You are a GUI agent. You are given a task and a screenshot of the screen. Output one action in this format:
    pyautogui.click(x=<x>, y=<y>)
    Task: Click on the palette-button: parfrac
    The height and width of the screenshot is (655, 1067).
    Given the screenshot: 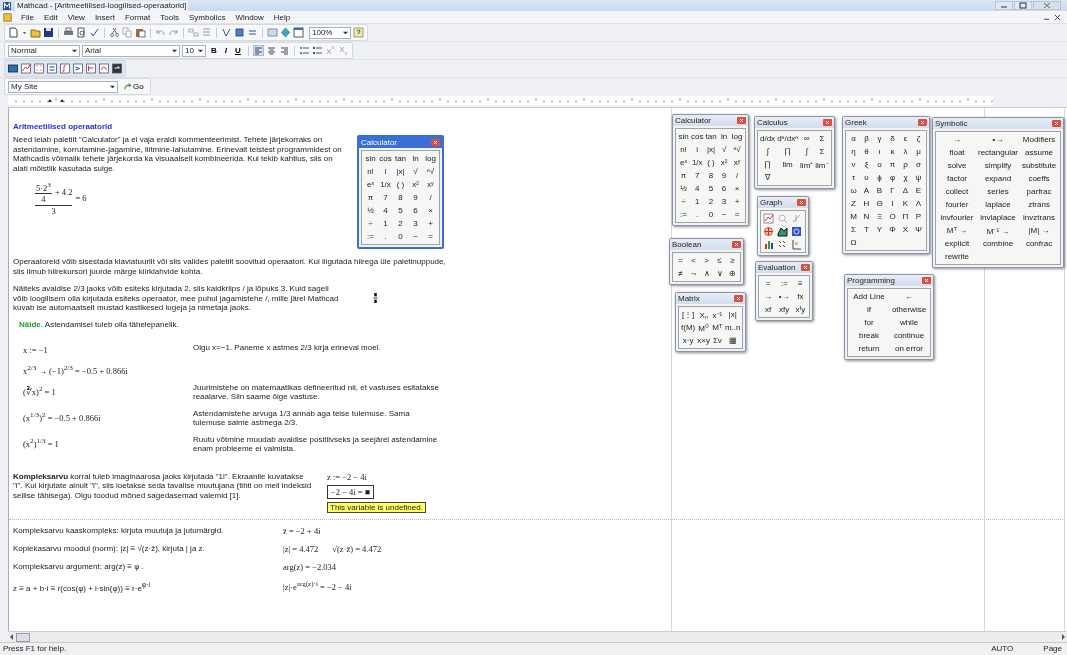 What is the action you would take?
    pyautogui.click(x=1039, y=191)
    